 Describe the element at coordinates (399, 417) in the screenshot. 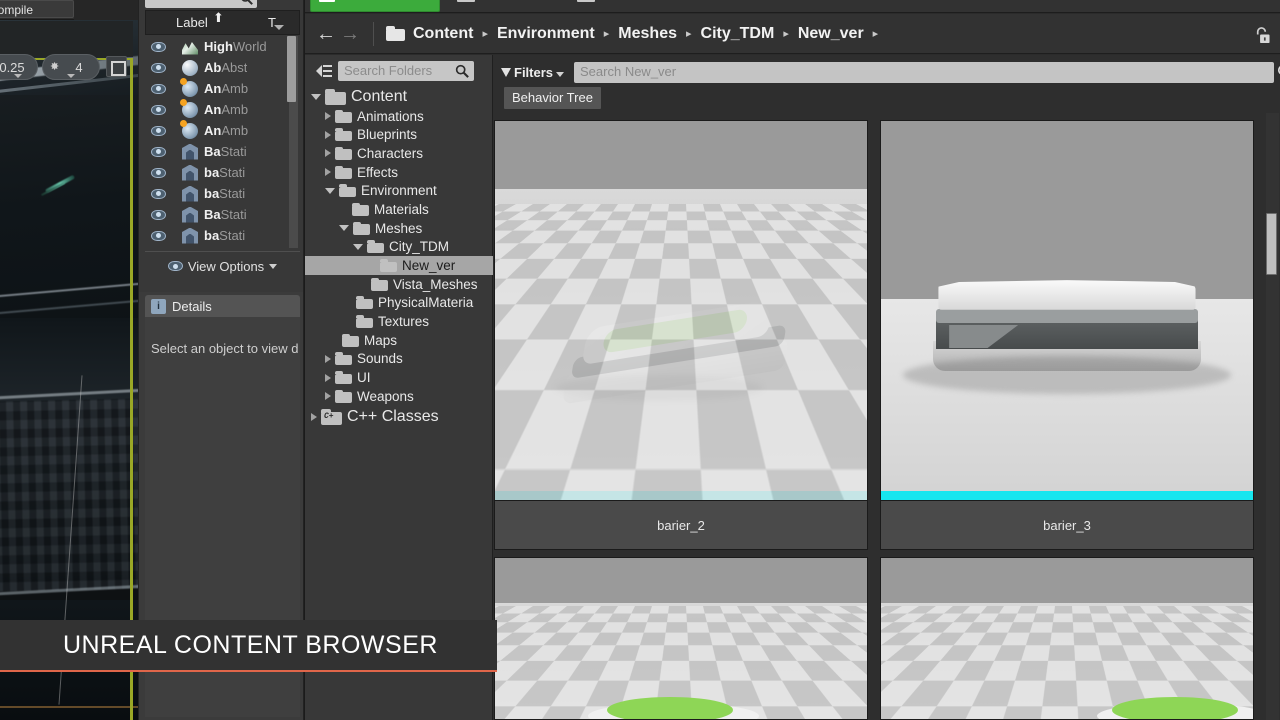

I see `tree-node-cpp-classes: C+ C++ Classes` at that location.